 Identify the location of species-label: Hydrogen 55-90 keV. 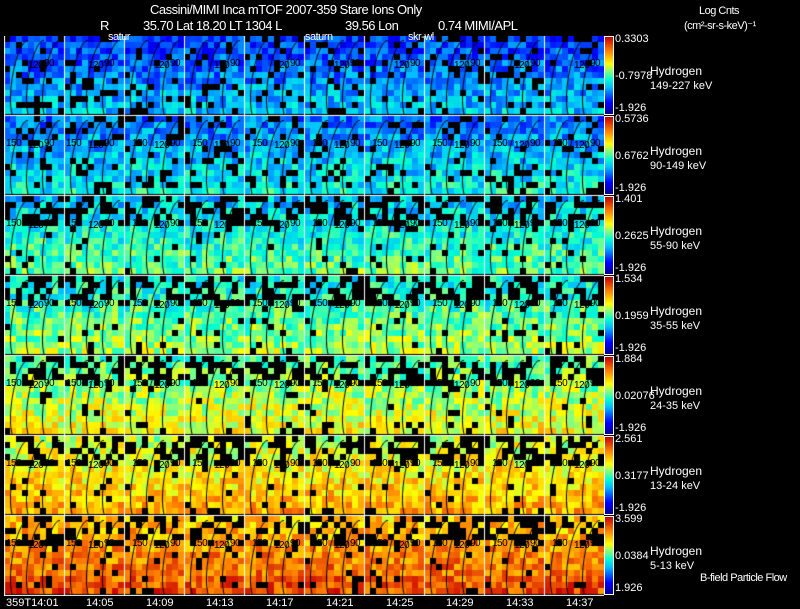
(676, 239).